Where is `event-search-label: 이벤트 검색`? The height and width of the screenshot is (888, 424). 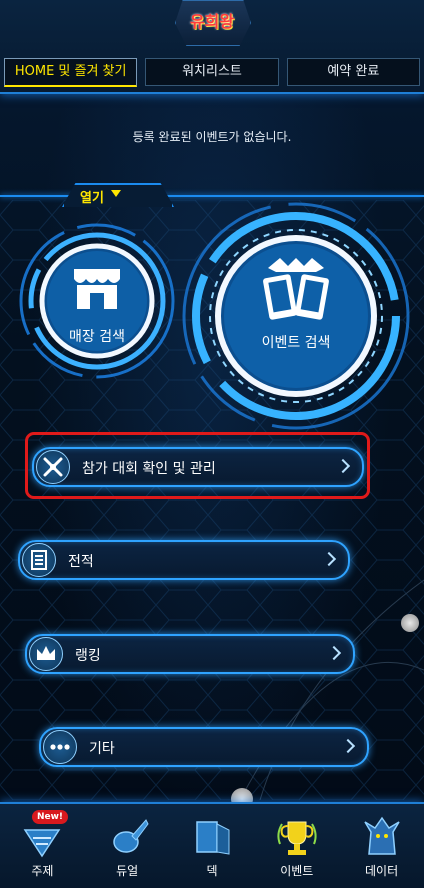 event-search-label: 이벤트 검색 is located at coordinates (296, 343).